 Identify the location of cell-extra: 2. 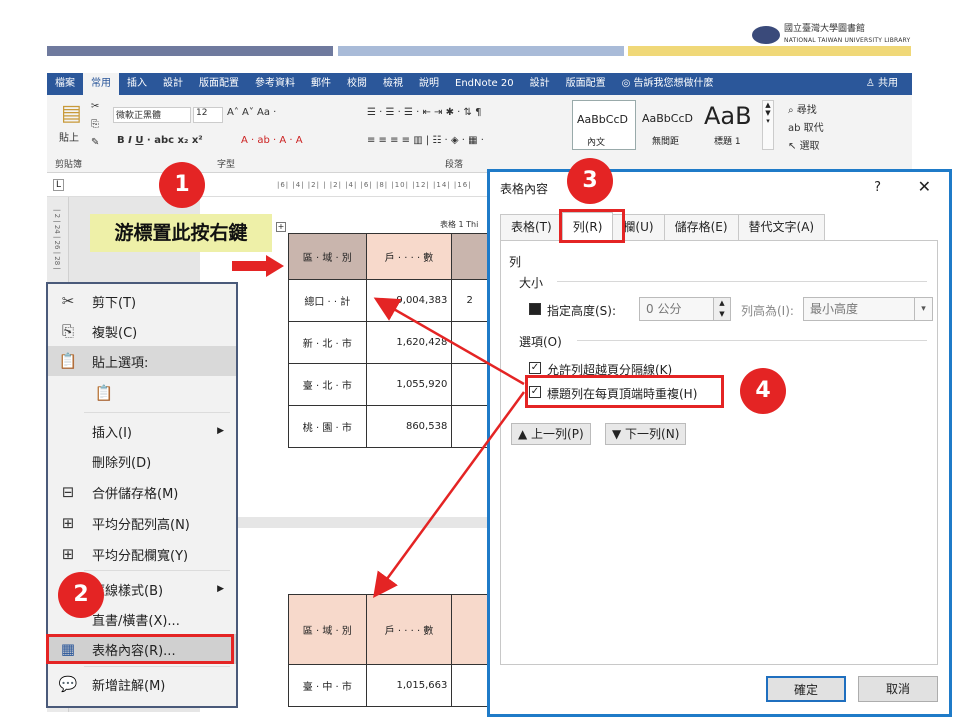
(469, 300).